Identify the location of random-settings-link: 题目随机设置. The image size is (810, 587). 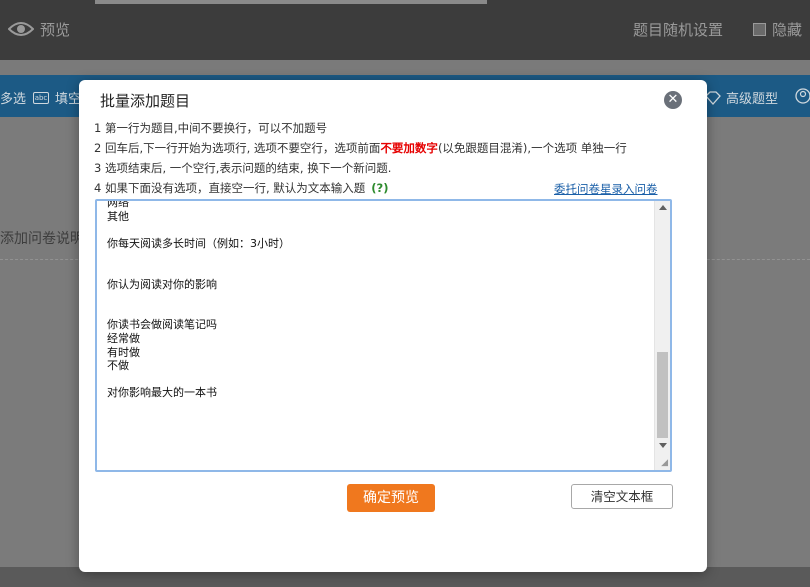
(678, 29).